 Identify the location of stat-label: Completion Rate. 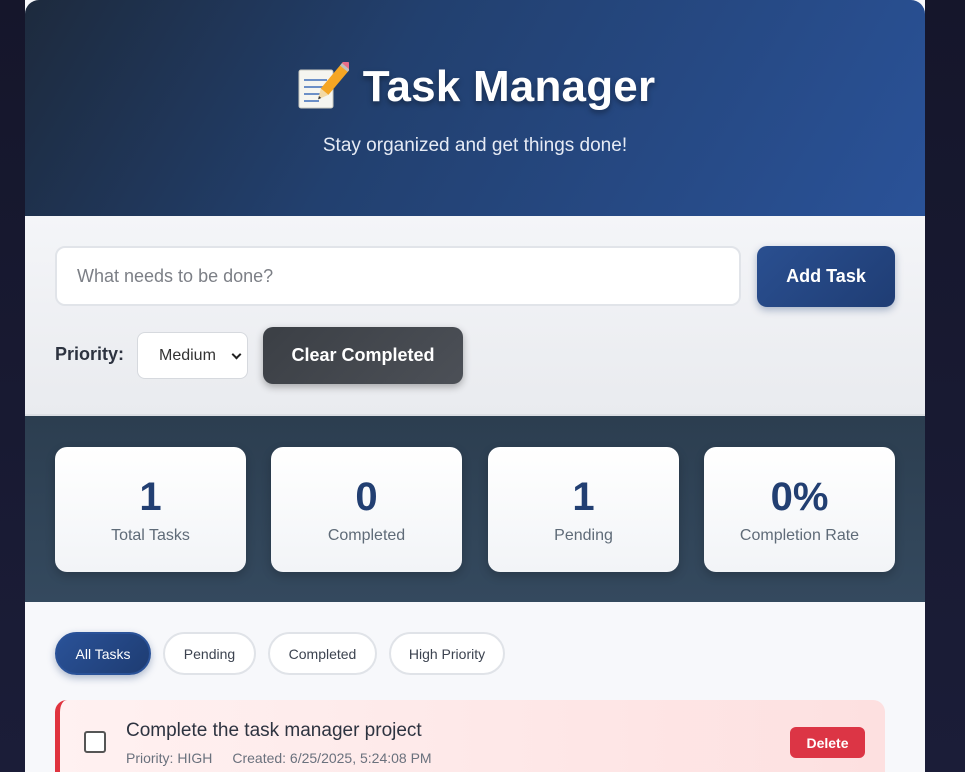
(799, 535).